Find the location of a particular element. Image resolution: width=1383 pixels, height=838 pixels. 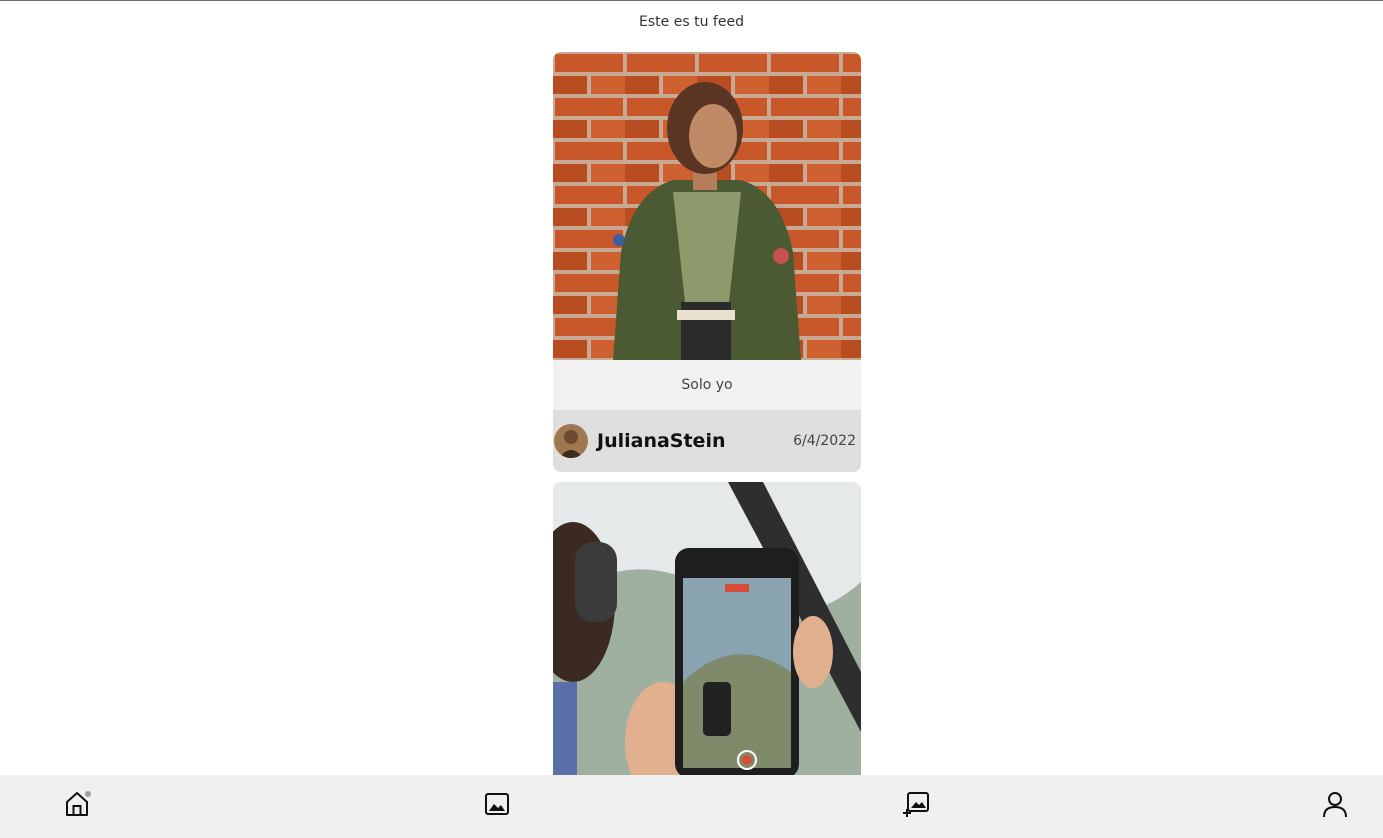

add-image-icon is located at coordinates (916, 806).